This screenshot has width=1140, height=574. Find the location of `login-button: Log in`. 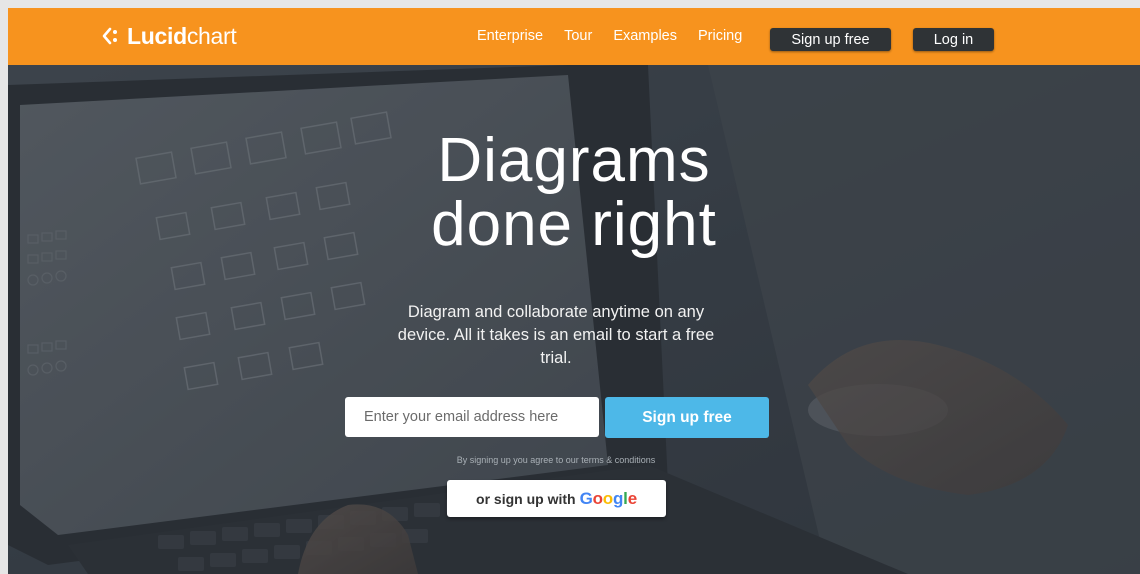

login-button: Log in is located at coordinates (953, 39).